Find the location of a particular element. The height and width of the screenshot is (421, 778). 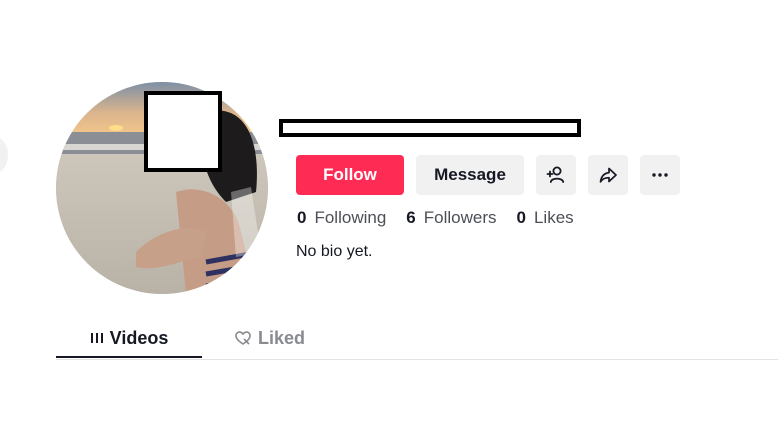

profile-bio: No bio yet. is located at coordinates (334, 251).